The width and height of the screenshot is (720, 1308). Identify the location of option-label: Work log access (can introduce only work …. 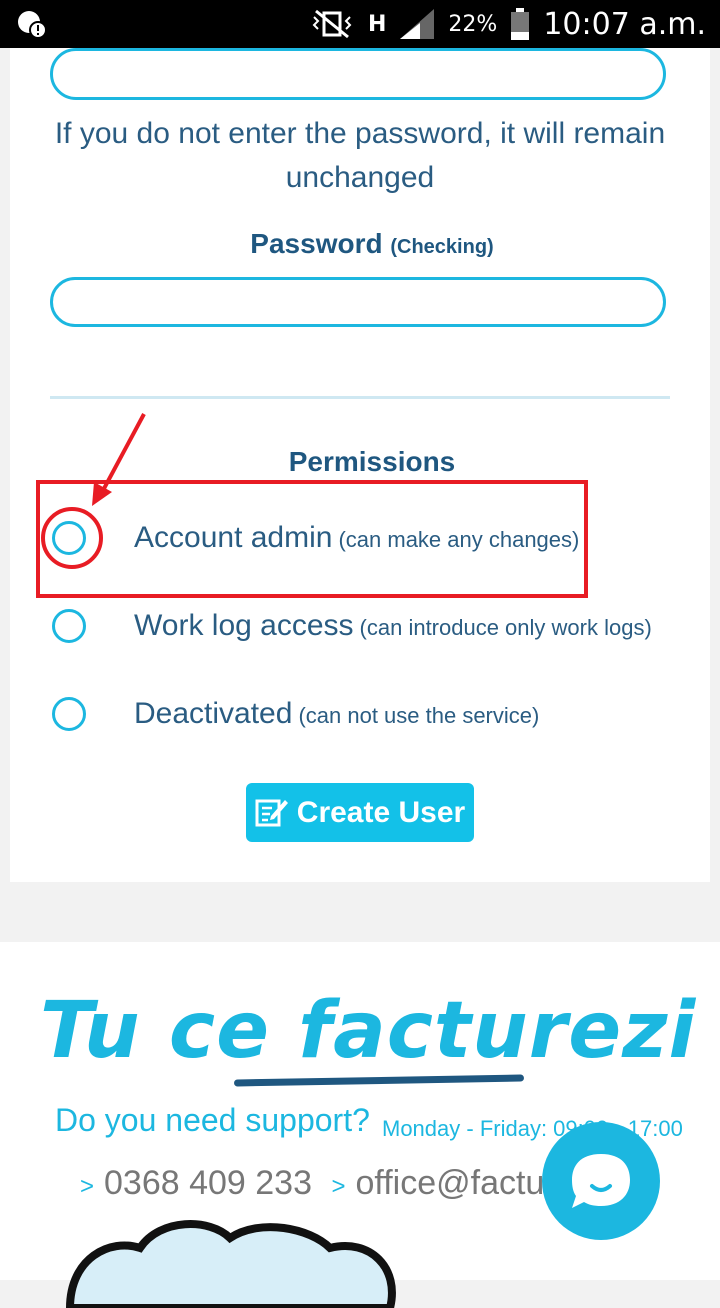
(393, 625).